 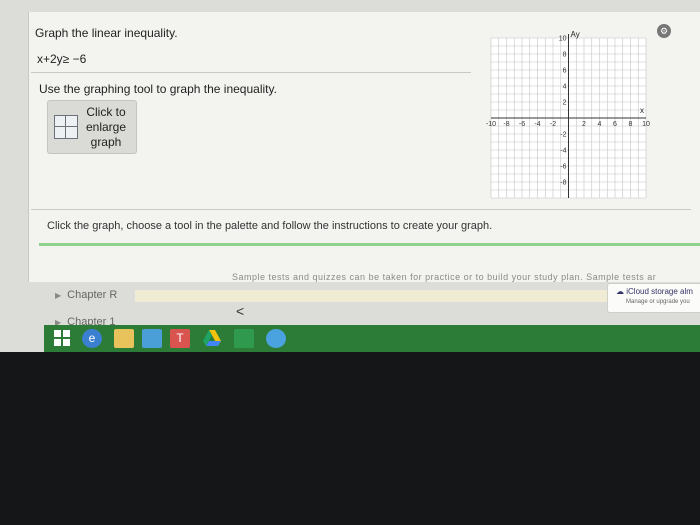 I want to click on highlight-strip, so click(x=375, y=296).